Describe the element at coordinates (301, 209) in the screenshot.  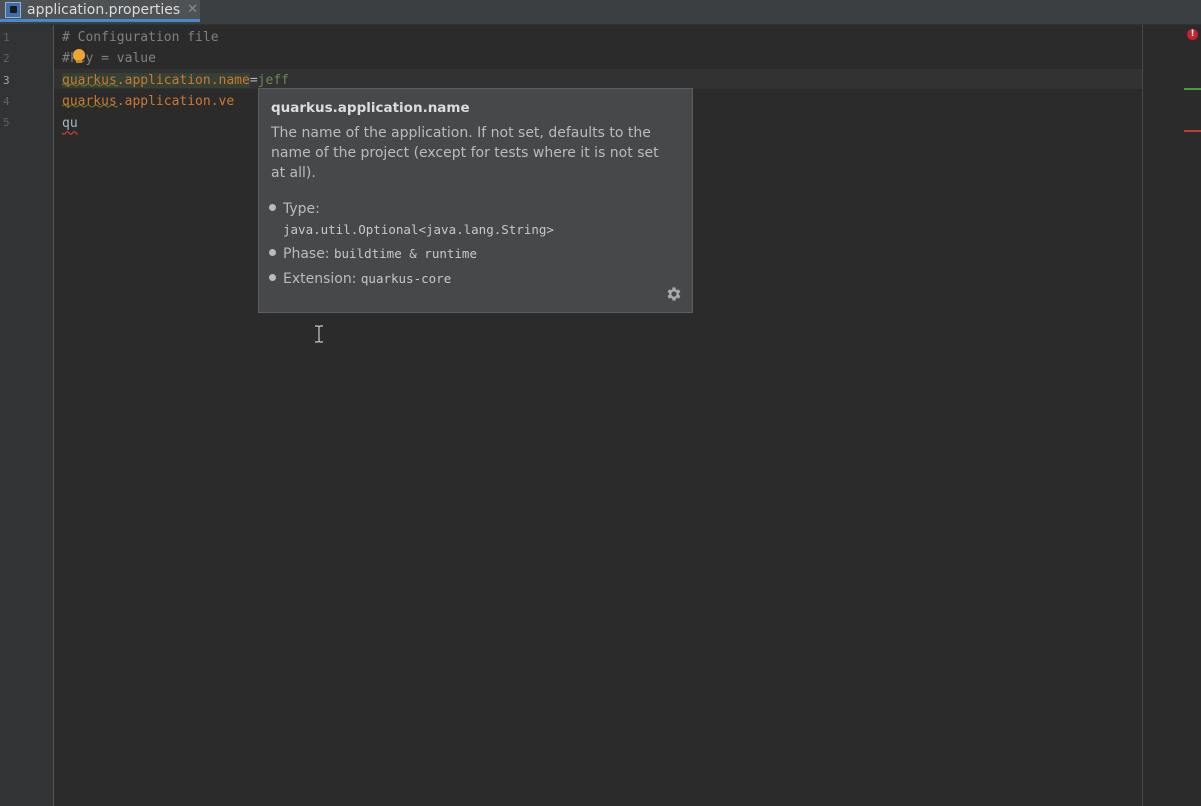
I see `type-label: Type:` at that location.